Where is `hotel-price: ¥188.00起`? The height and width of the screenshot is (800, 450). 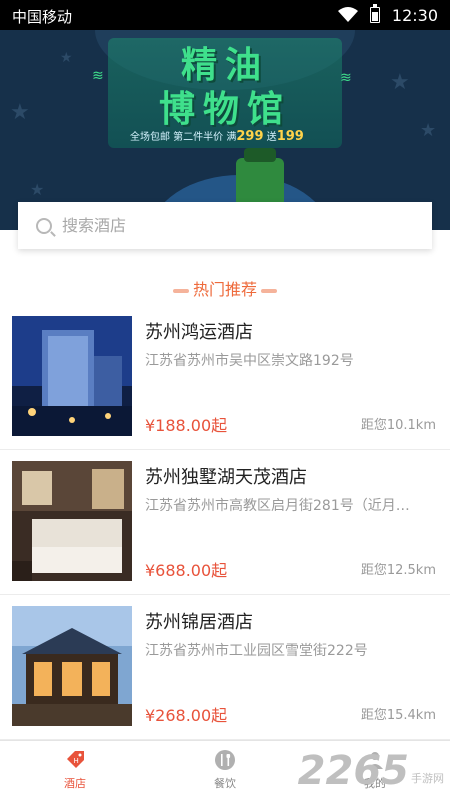
hotel-price: ¥188.00起 is located at coordinates (186, 425).